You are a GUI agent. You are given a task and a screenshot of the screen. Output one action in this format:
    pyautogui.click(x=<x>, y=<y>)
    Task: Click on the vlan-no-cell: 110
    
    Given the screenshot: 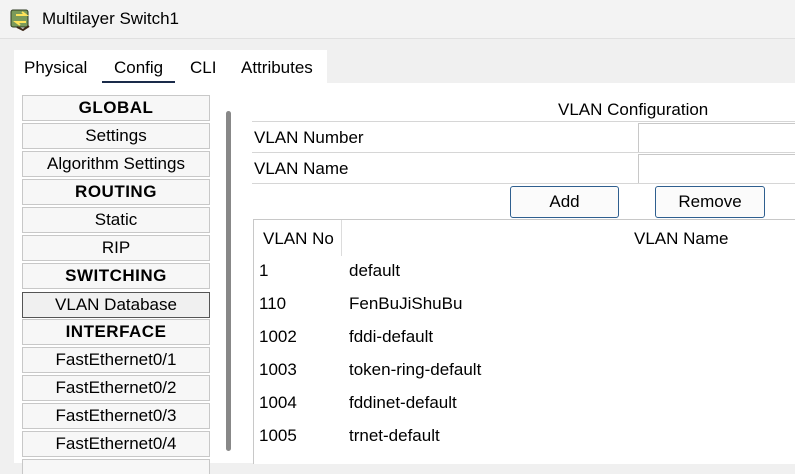 What is the action you would take?
    pyautogui.click(x=273, y=303)
    